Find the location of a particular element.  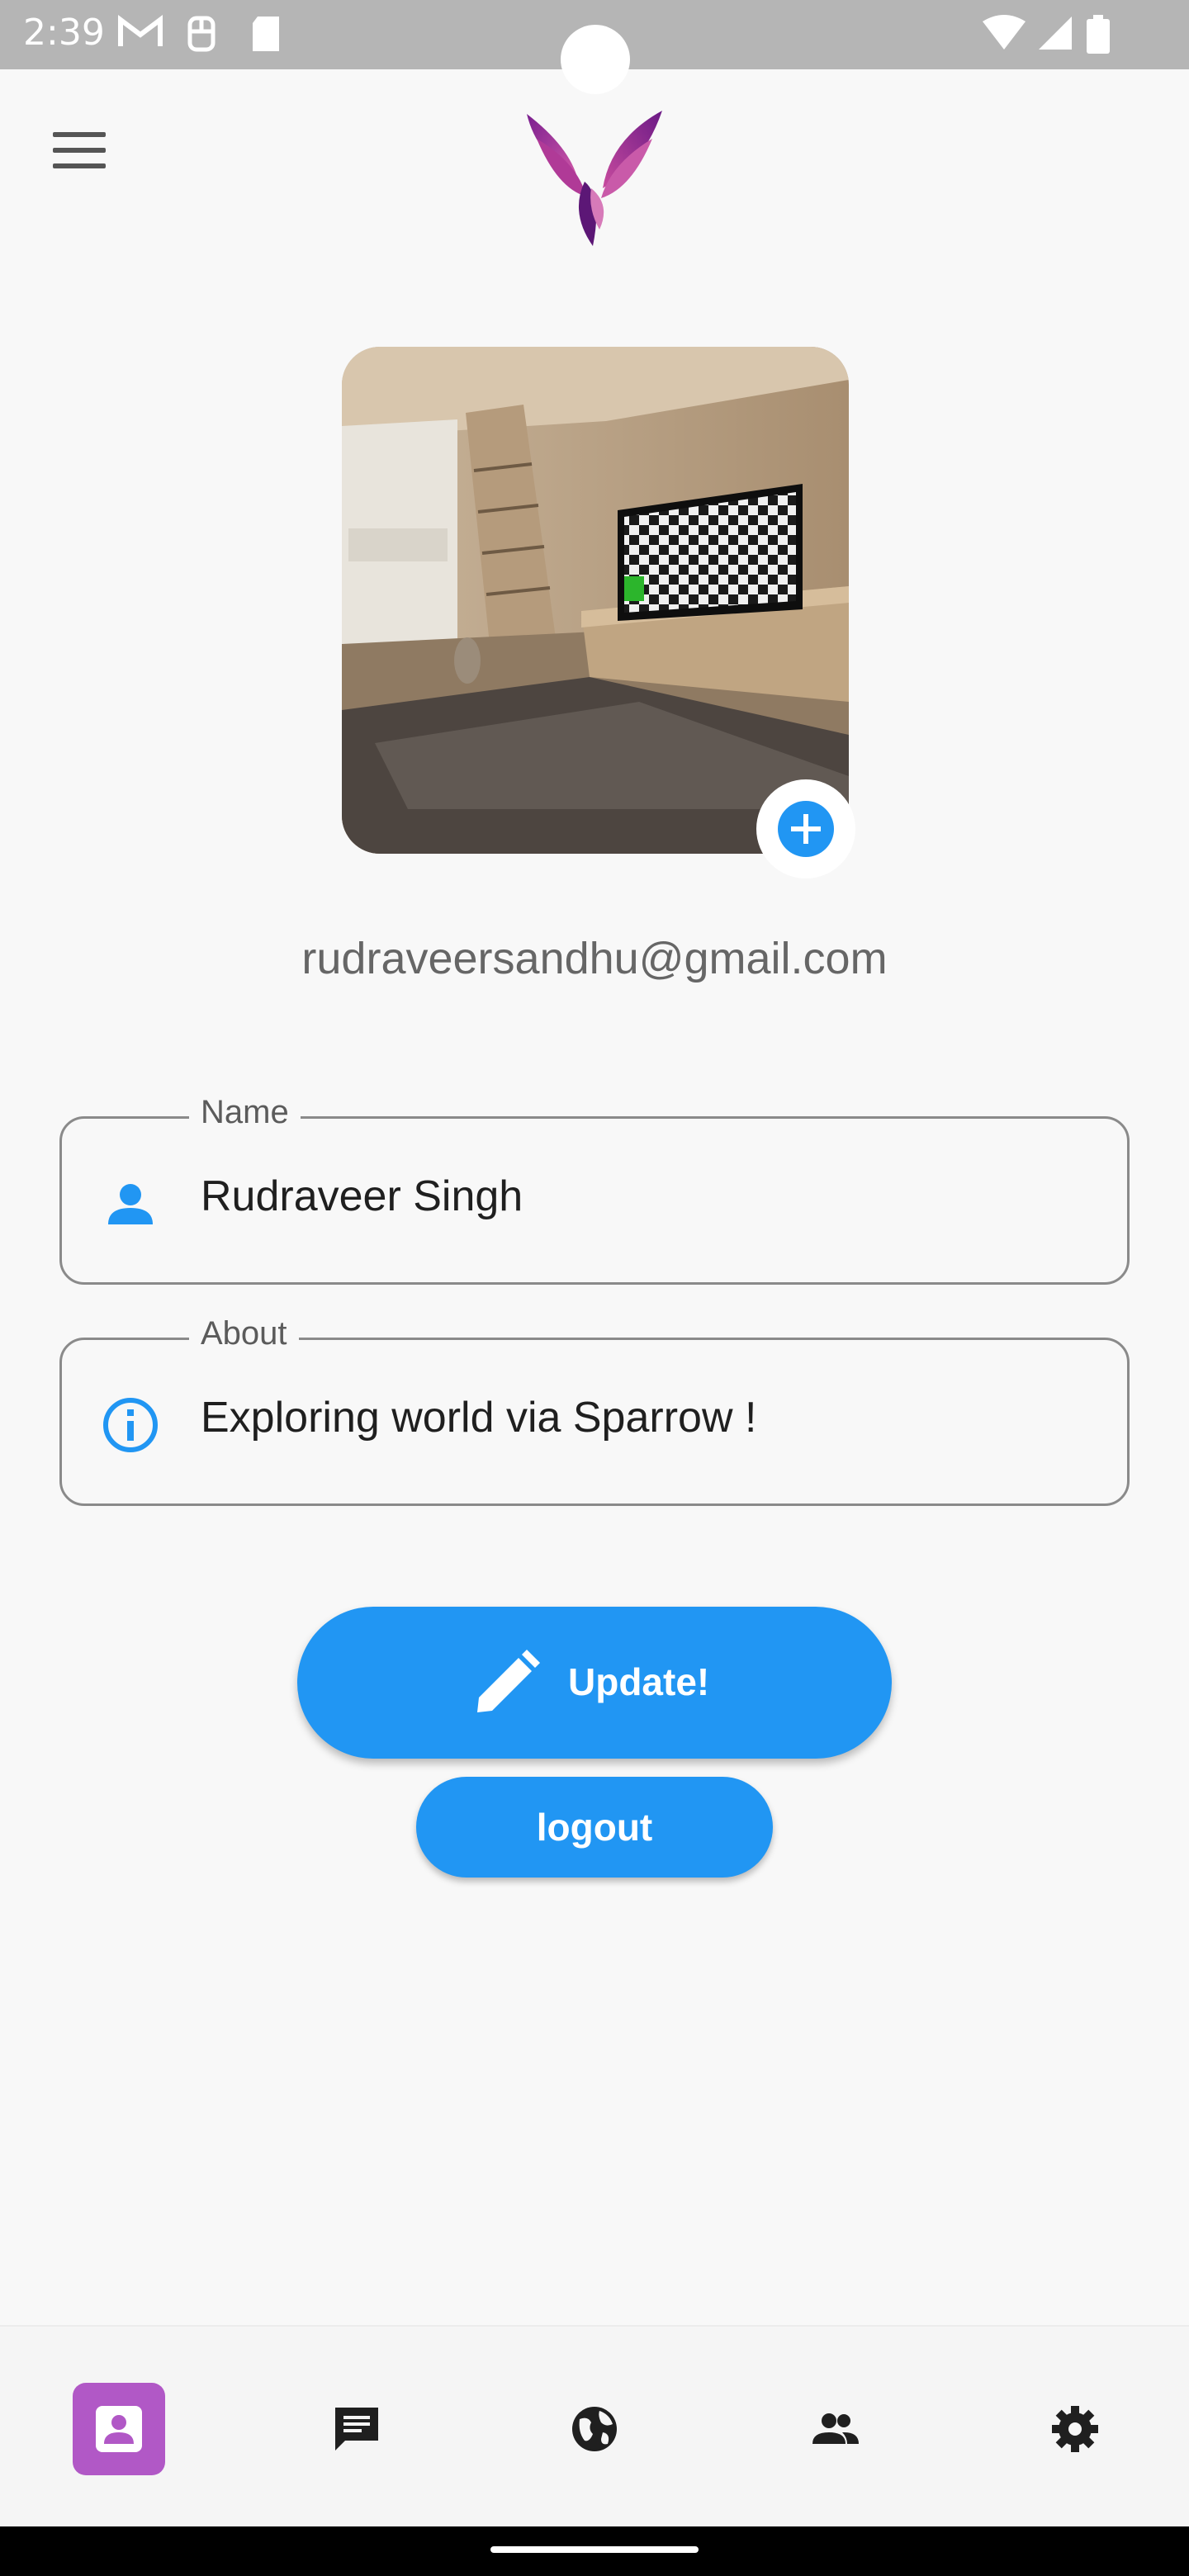

profile-photo-image is located at coordinates (595, 600).